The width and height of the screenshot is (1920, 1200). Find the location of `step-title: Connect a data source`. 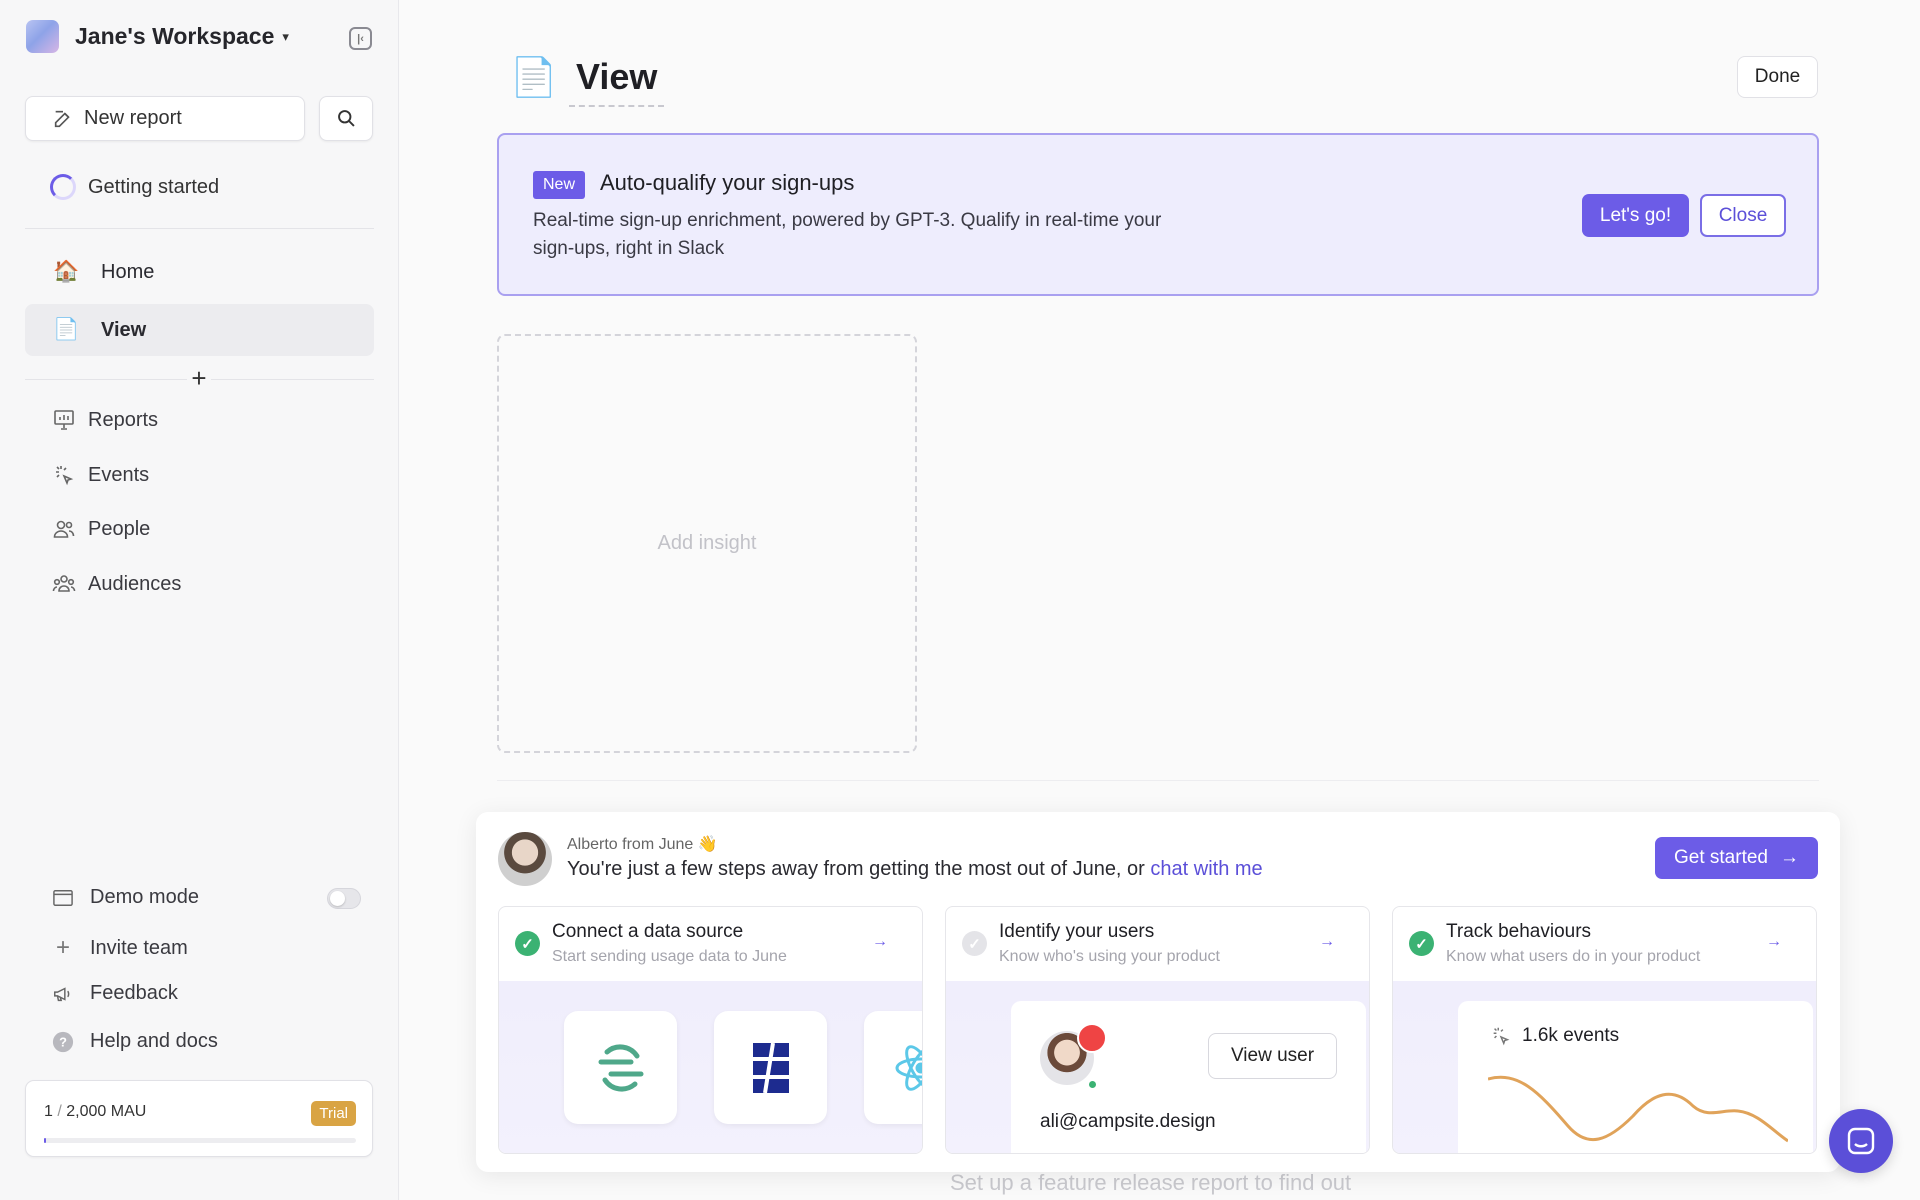

step-title: Connect a data source is located at coordinates (648, 931).